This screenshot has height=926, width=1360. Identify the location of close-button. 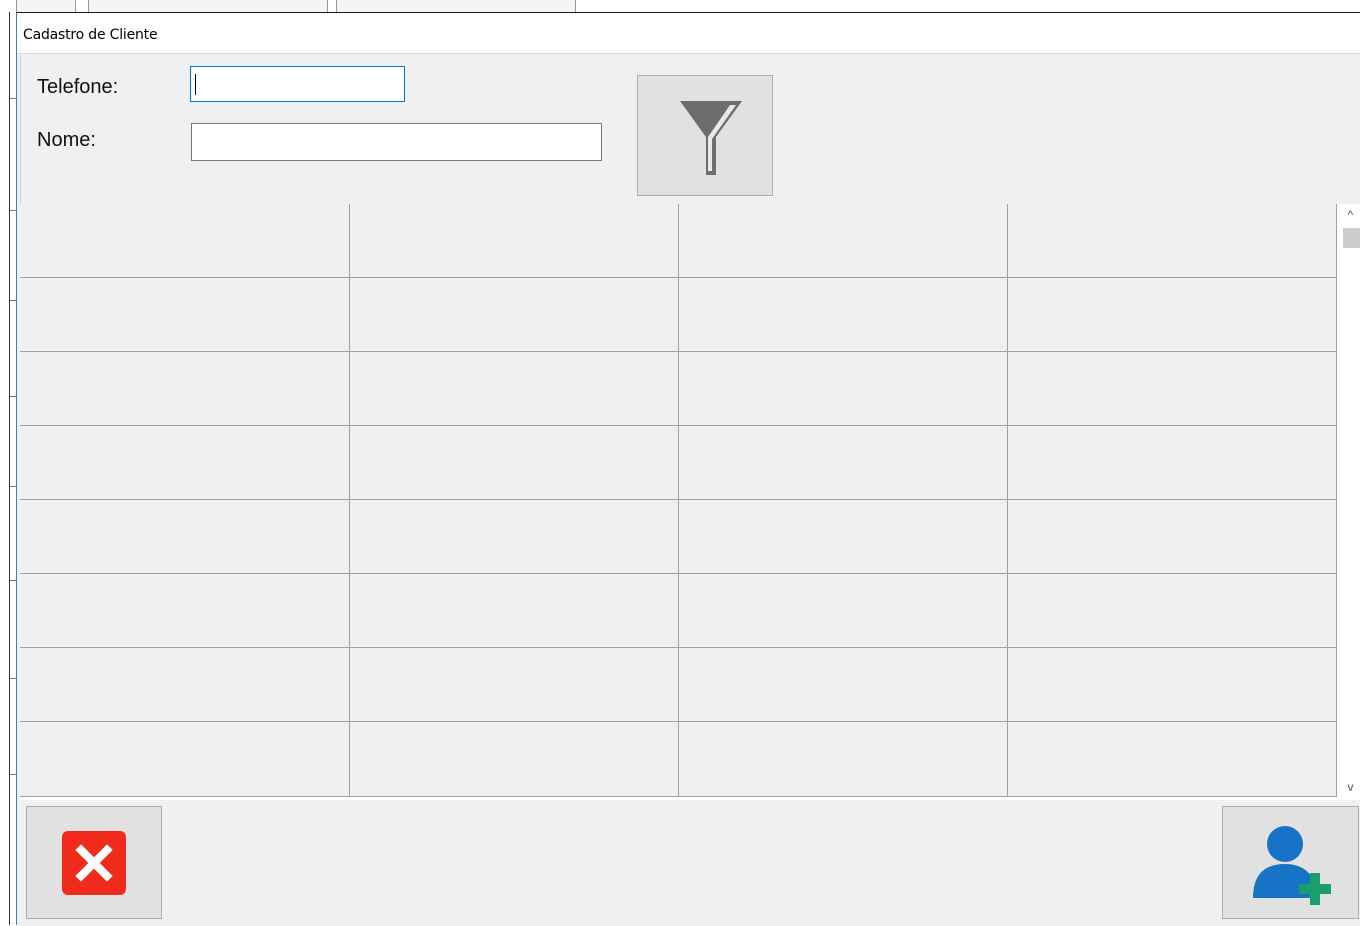
(94, 862).